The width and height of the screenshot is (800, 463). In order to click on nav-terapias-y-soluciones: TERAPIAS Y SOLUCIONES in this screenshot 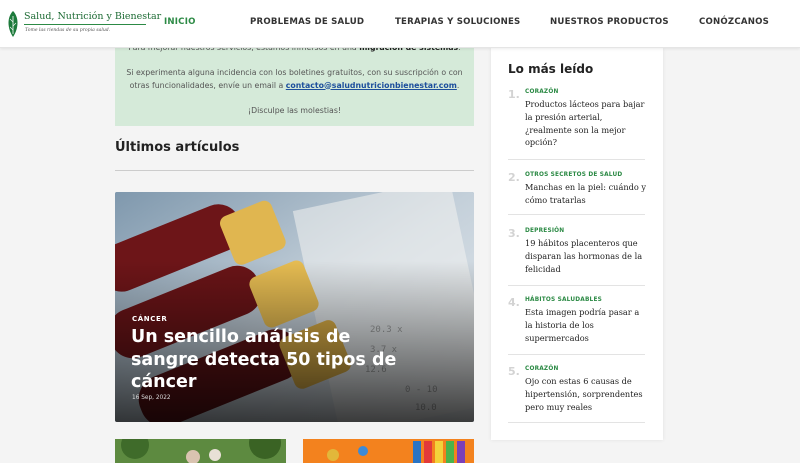, I will do `click(457, 22)`.